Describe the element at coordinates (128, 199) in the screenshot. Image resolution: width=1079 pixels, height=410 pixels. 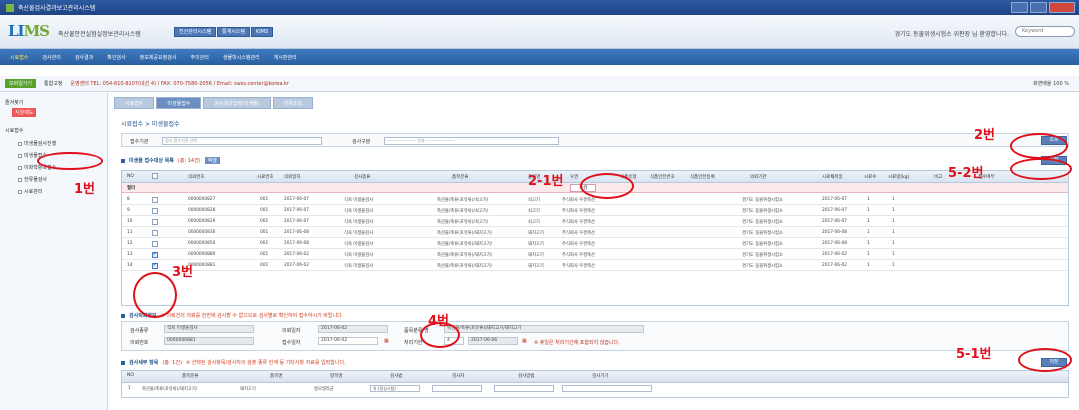
I see `cell-no: 8` at that location.